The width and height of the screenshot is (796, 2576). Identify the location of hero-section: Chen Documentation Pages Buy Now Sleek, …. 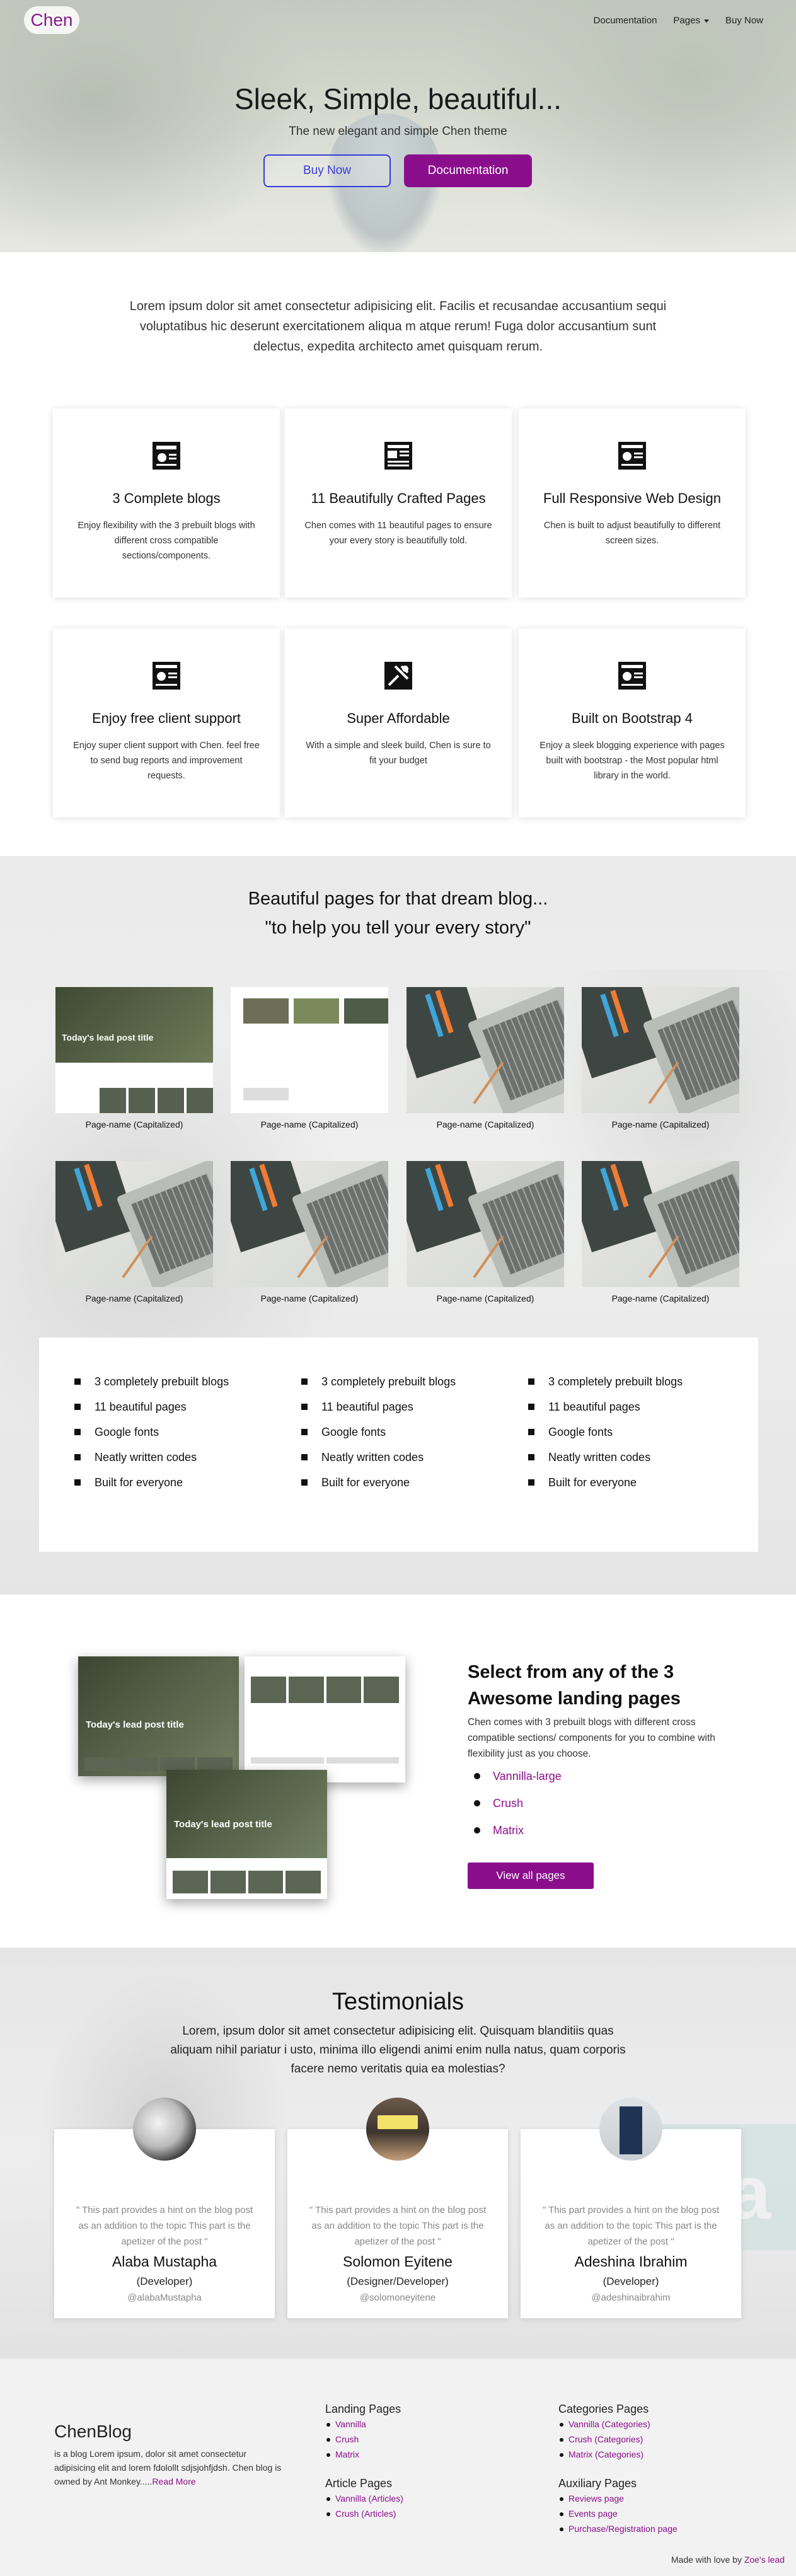
(398, 126).